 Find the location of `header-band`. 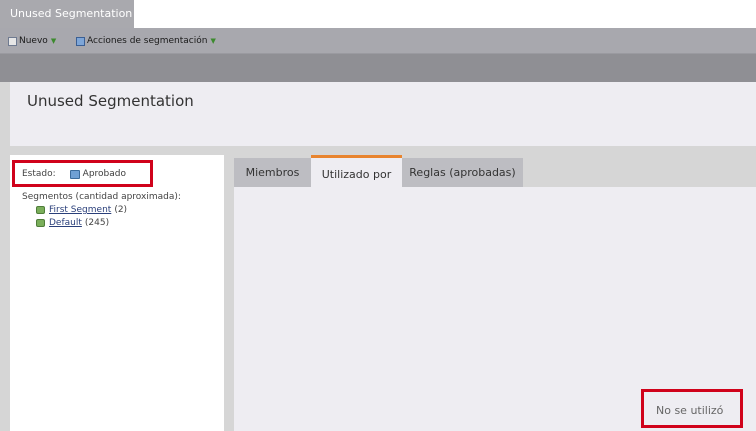

header-band is located at coordinates (378, 68).